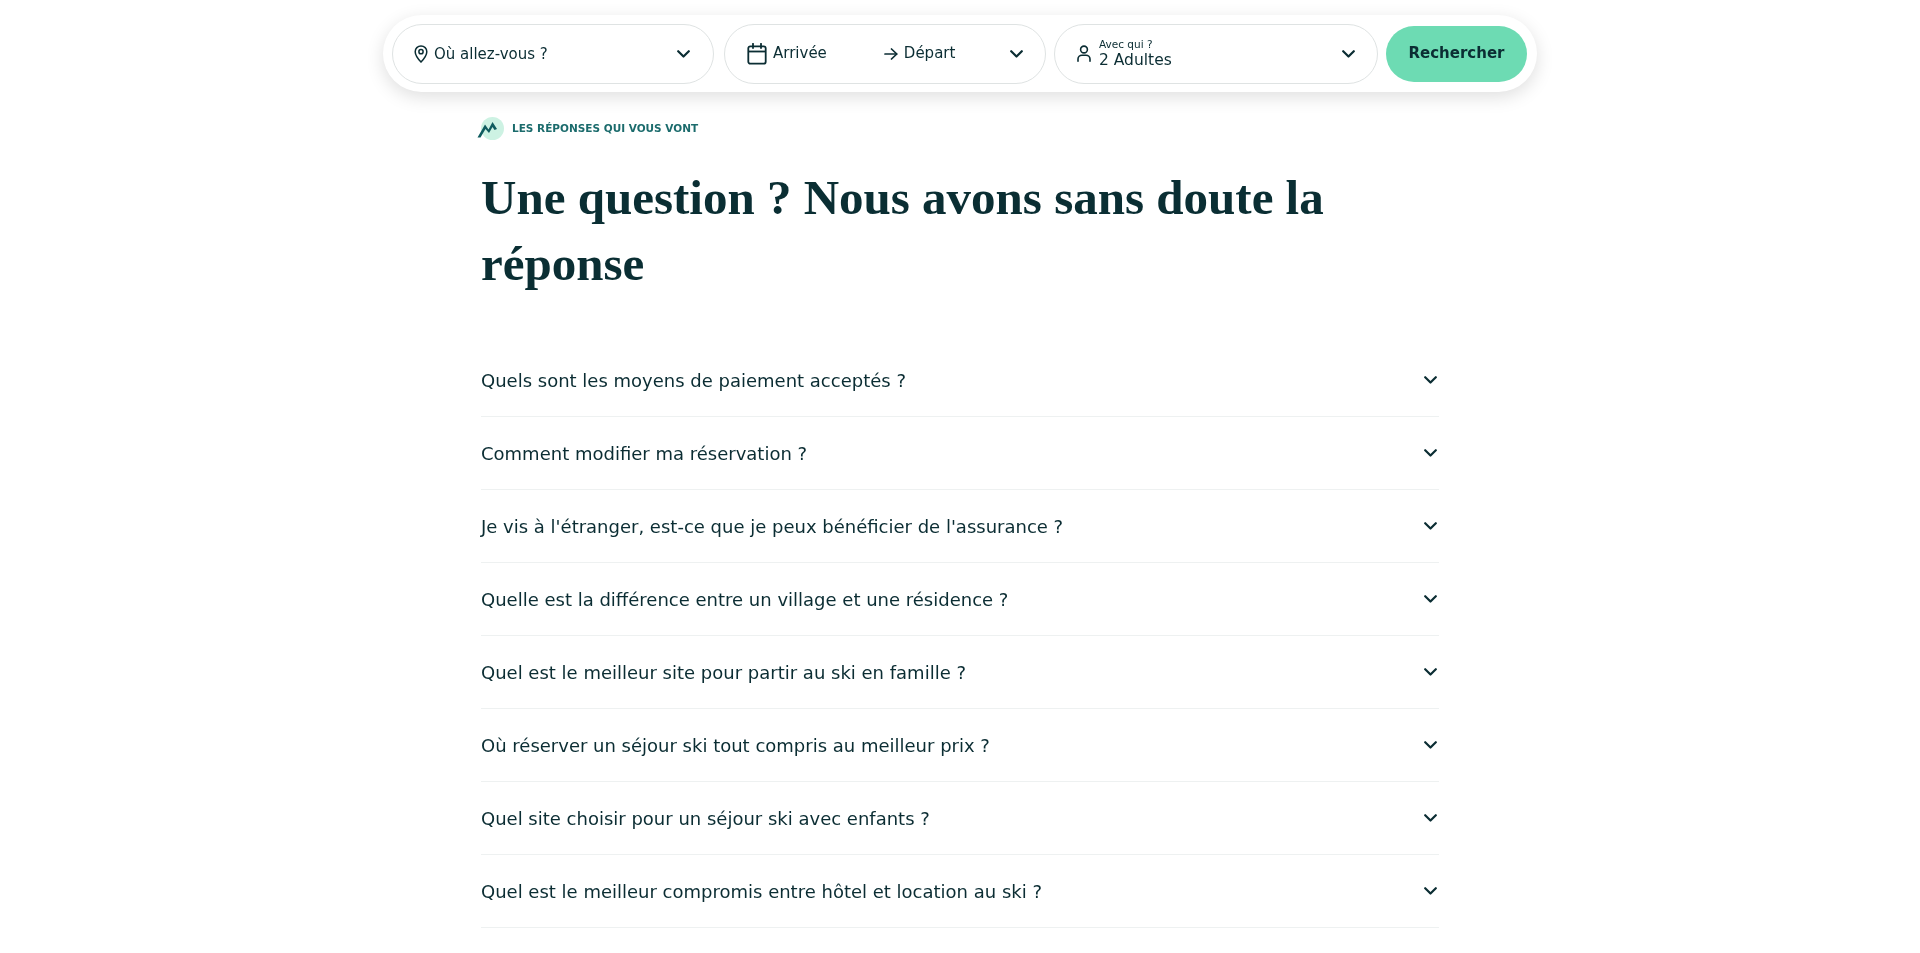 This screenshot has width=1920, height=953. Describe the element at coordinates (490, 128) in the screenshot. I see `mountain-logo-icon` at that location.